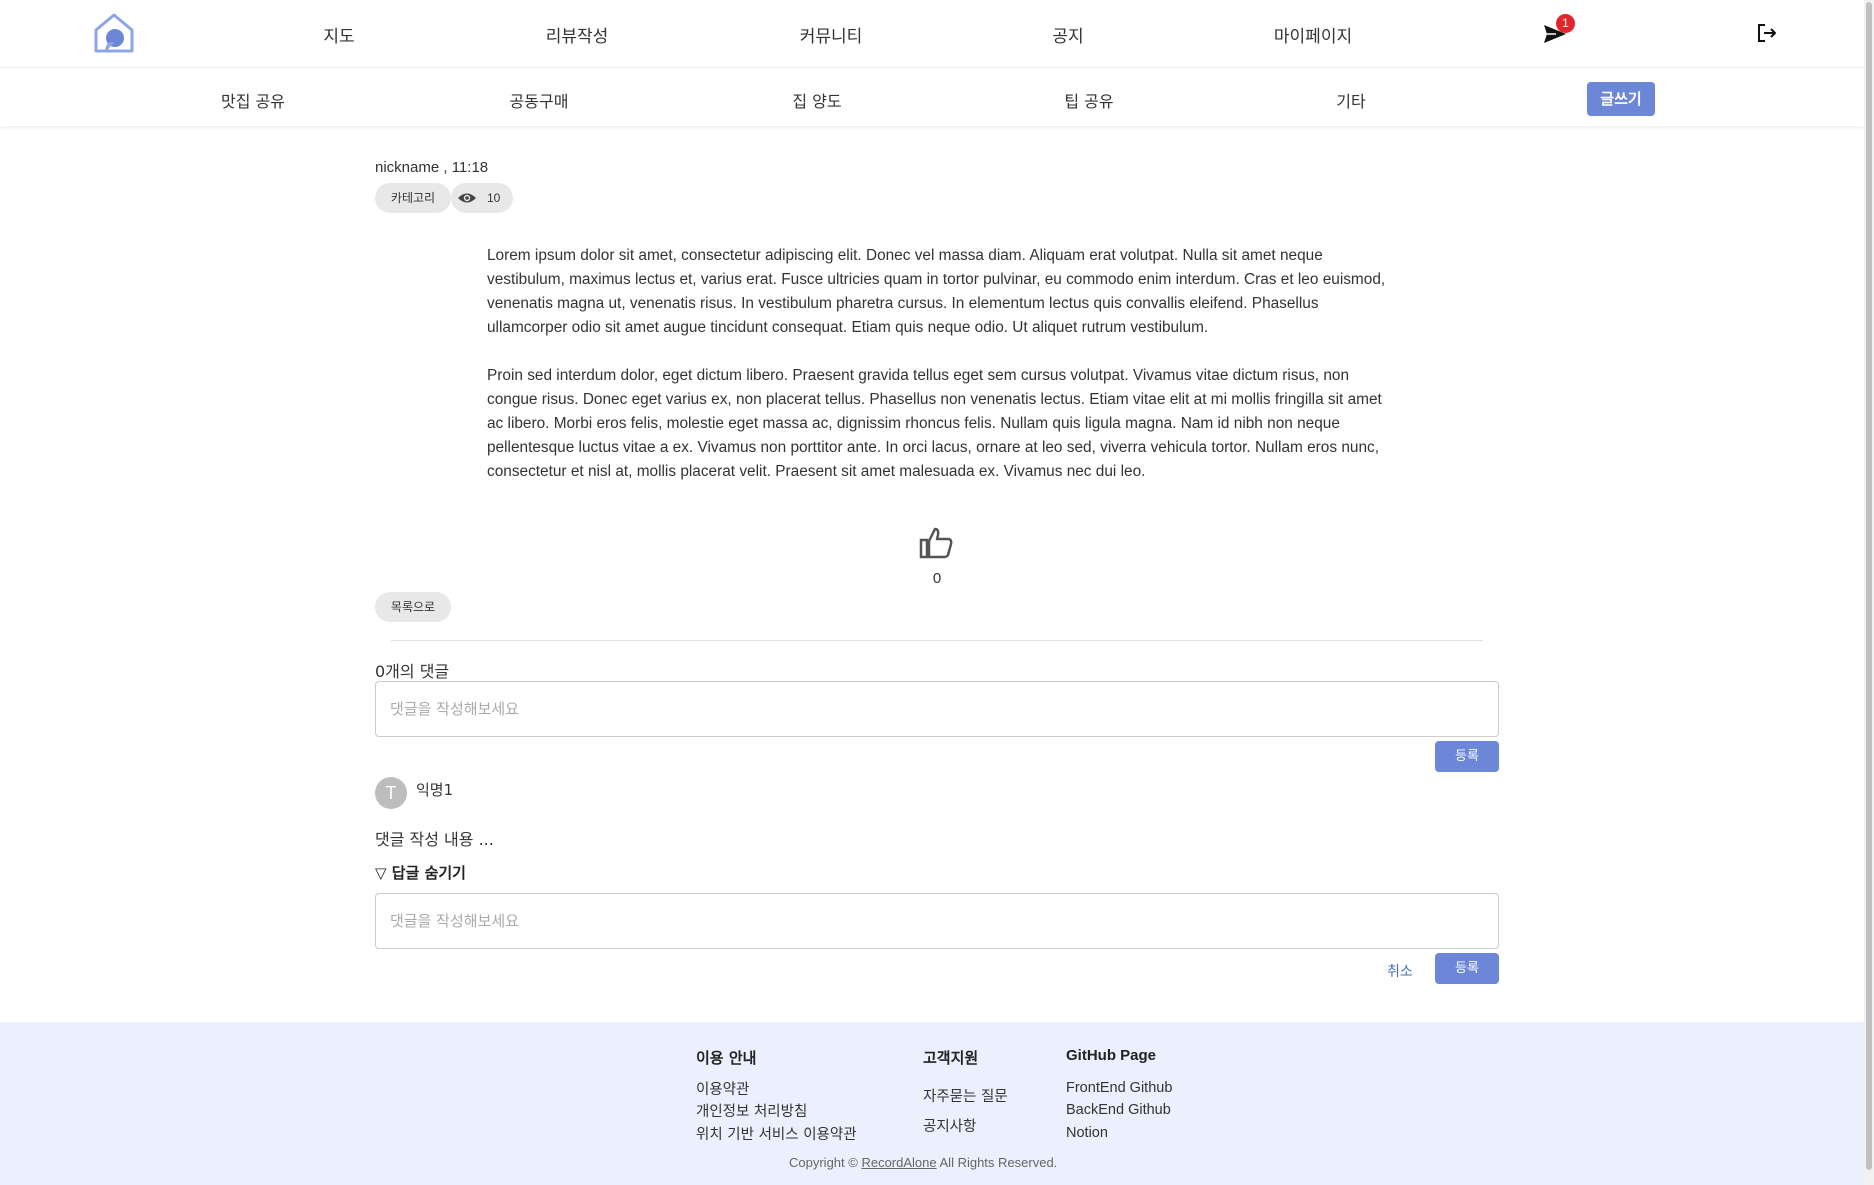 The height and width of the screenshot is (1185, 1874). I want to click on category-food-share: 맛집 공유, so click(253, 100).